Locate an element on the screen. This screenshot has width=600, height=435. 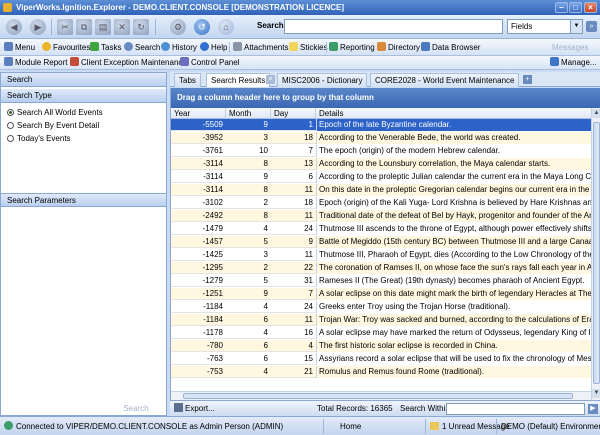
help-button: Help is located at coordinates (213, 47).